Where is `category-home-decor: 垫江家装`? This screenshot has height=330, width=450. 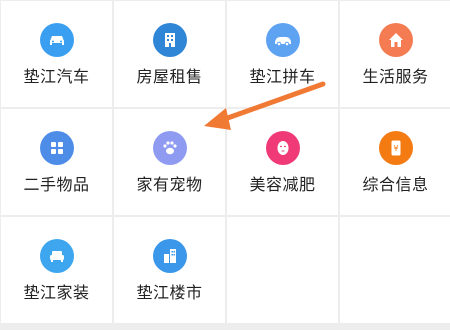 category-home-decor: 垫江家装 is located at coordinates (56, 270).